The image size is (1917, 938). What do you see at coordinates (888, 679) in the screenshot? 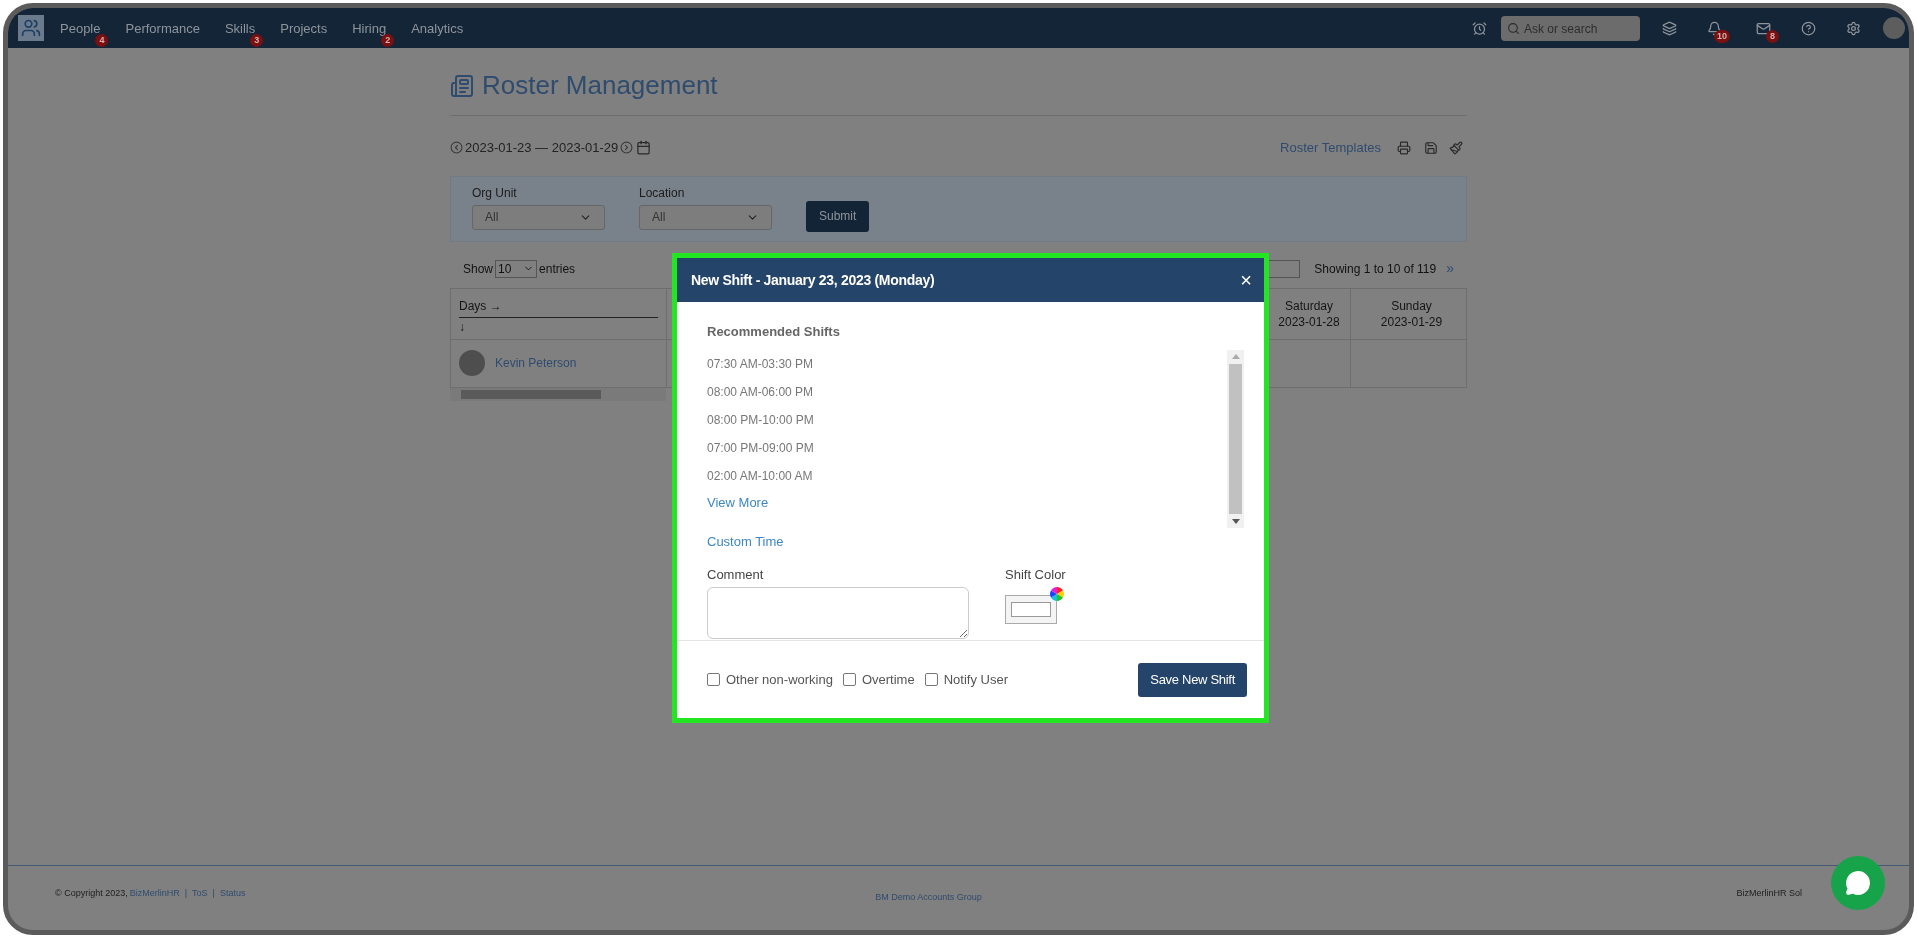
I see `checkbox-label: Overtime` at bounding box center [888, 679].